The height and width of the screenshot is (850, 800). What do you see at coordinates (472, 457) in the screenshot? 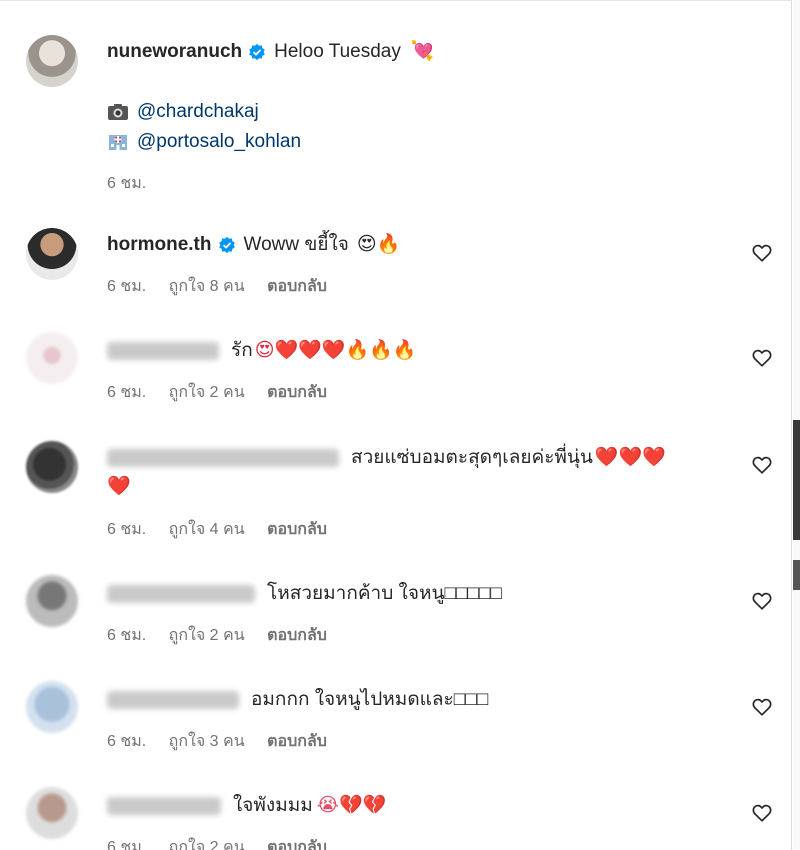
I see `comment-text: สวยแซ่บอมตะสุดๆเลยค่ะพี่นุ่น` at bounding box center [472, 457].